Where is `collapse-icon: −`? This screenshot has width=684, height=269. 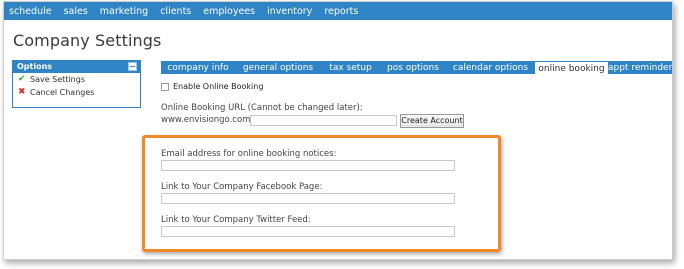 collapse-icon: − is located at coordinates (132, 66).